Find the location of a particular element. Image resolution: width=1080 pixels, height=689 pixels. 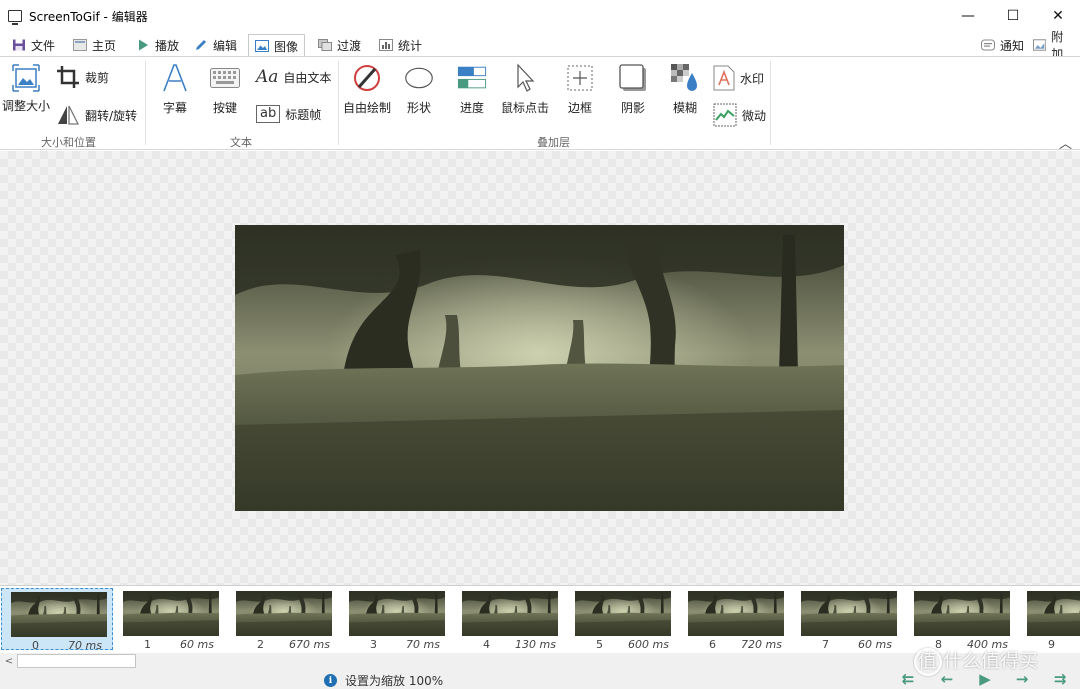

maximize-button: ☐ is located at coordinates (1013, 16).